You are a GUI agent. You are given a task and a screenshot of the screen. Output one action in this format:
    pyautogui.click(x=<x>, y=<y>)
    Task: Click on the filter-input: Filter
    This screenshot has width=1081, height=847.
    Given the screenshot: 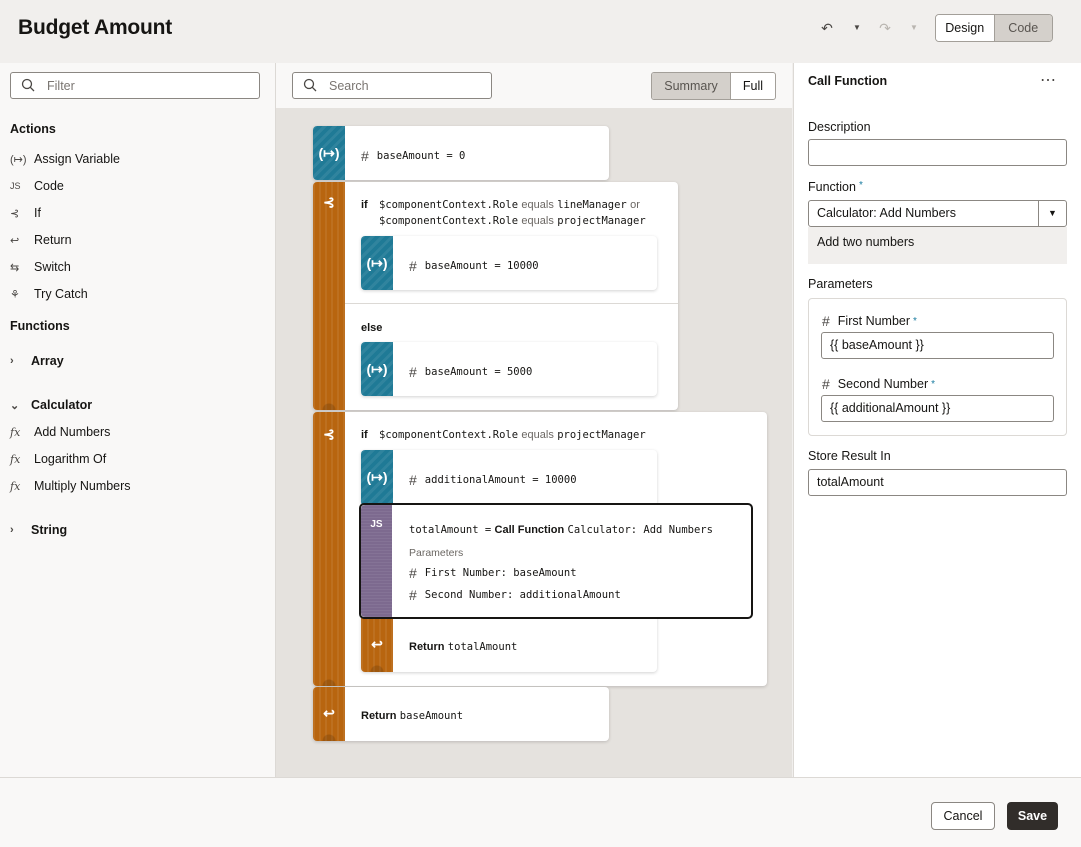 What is the action you would take?
    pyautogui.click(x=135, y=85)
    